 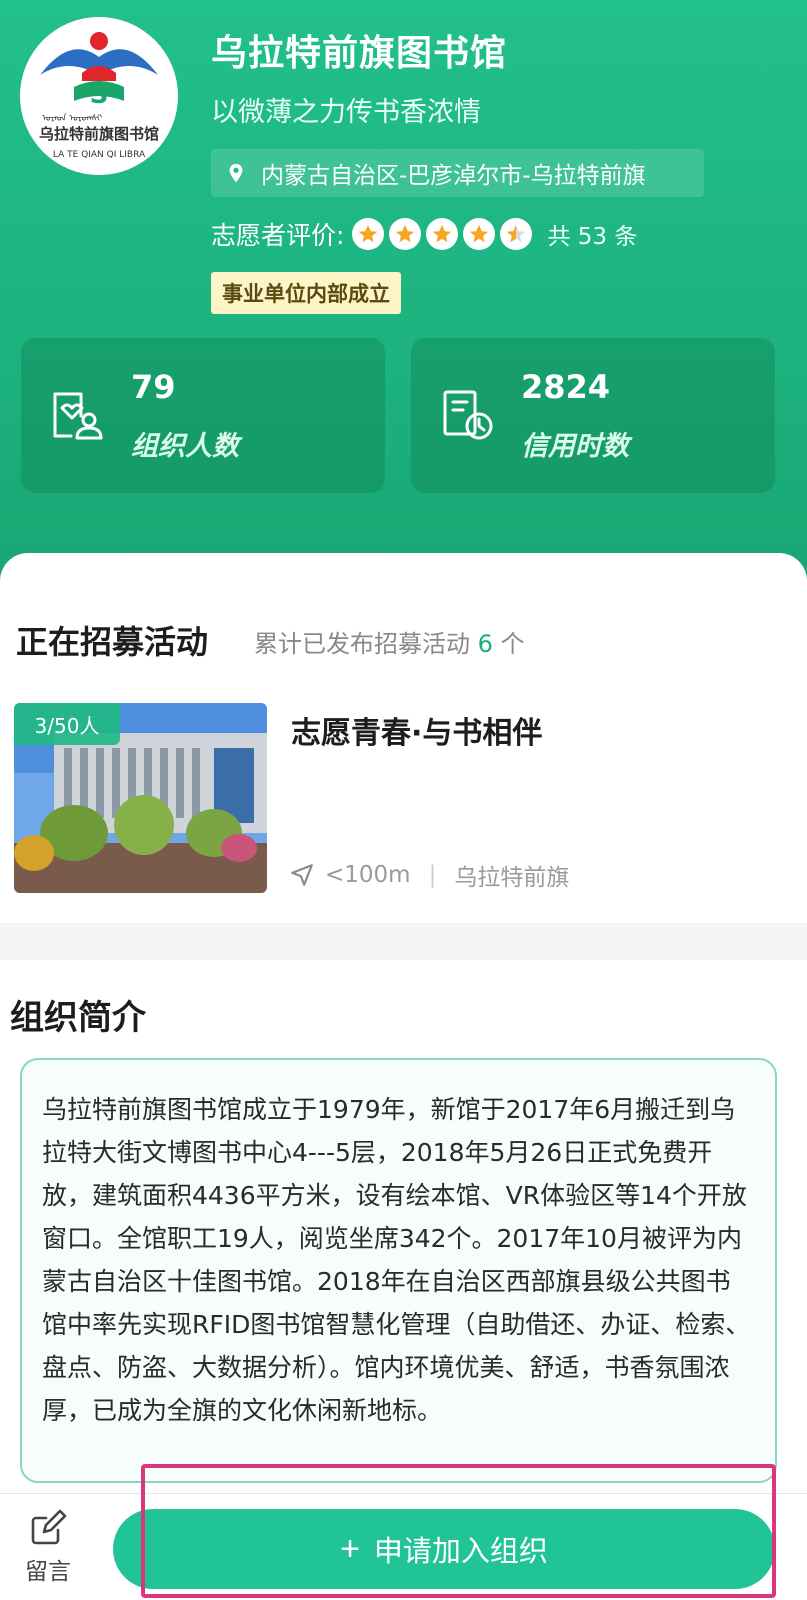 What do you see at coordinates (112, 642) in the screenshot?
I see `recruiting-title: 正在招募活动` at bounding box center [112, 642].